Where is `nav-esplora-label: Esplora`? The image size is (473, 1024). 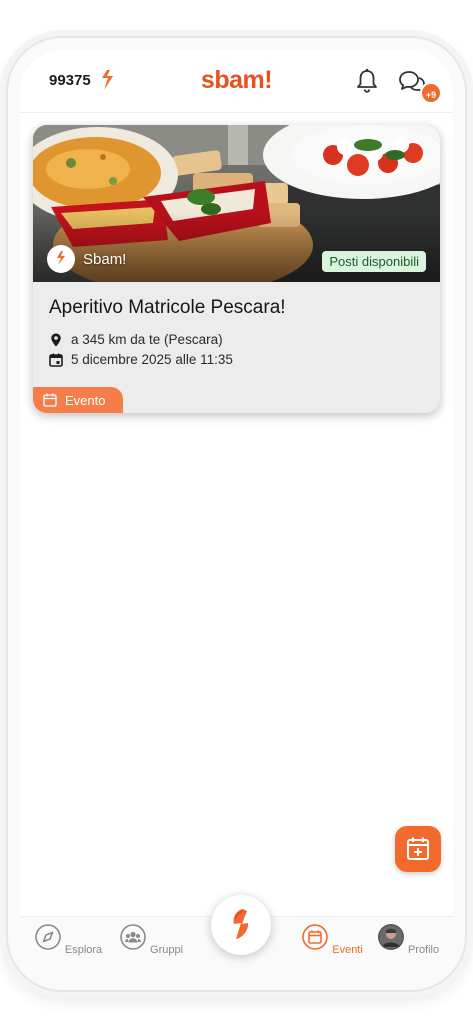 nav-esplora-label: Esplora is located at coordinates (83, 950).